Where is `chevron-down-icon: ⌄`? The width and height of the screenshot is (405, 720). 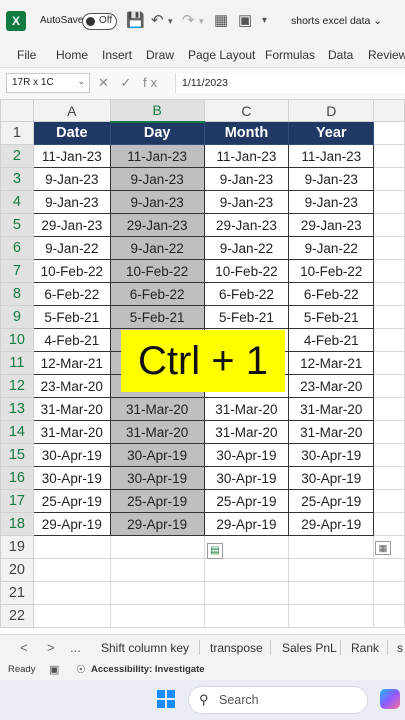
chevron-down-icon: ⌄ is located at coordinates (81, 81).